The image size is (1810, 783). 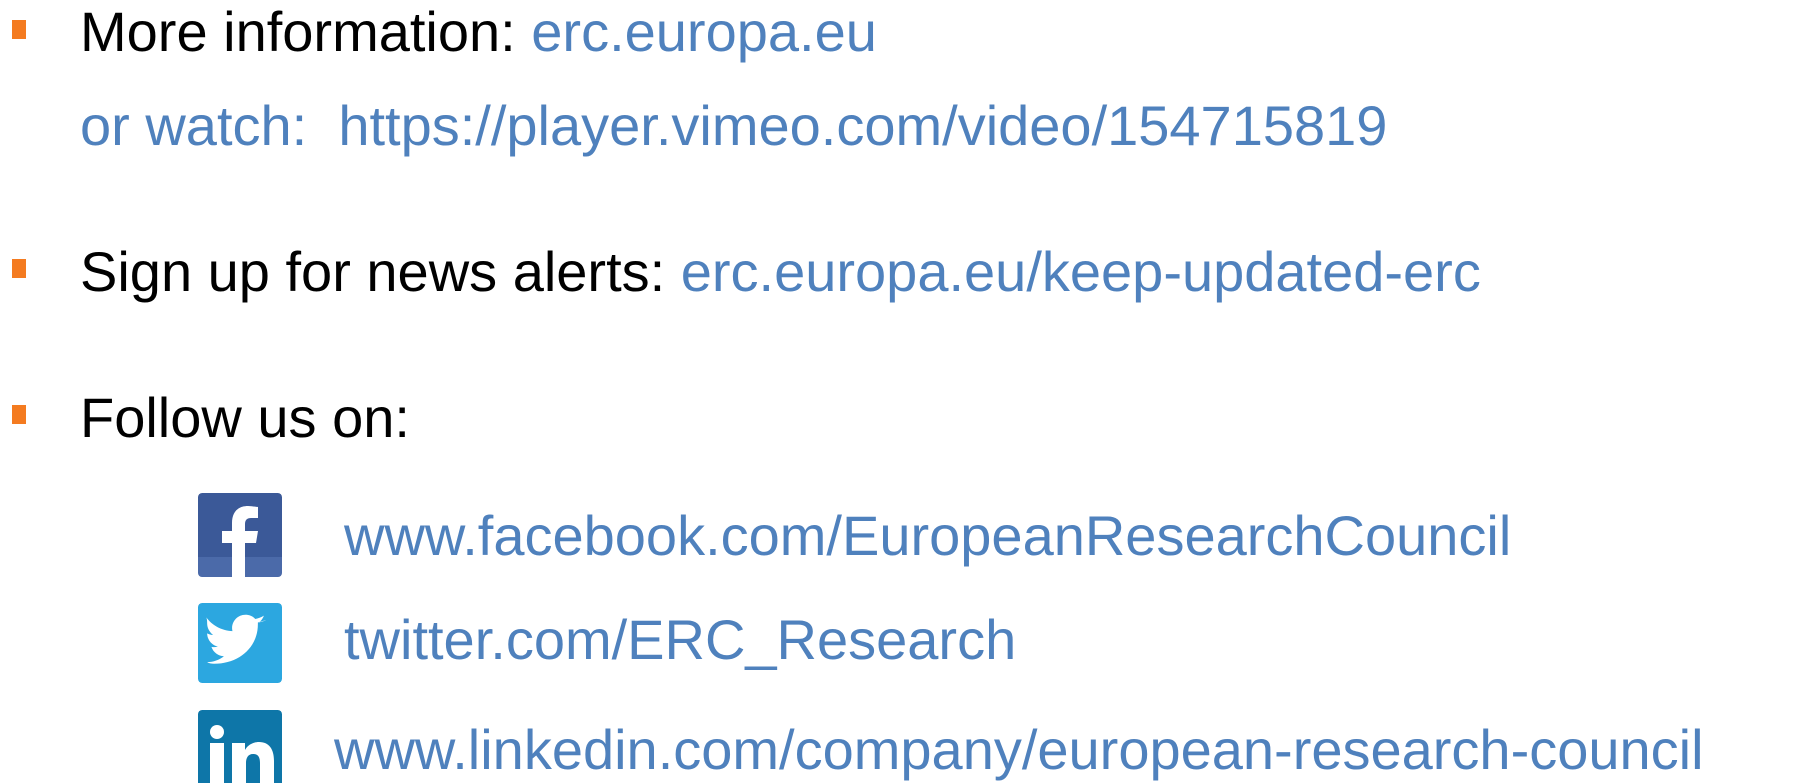 I want to click on erc-website-link: erc.europa.eu, so click(x=704, y=31).